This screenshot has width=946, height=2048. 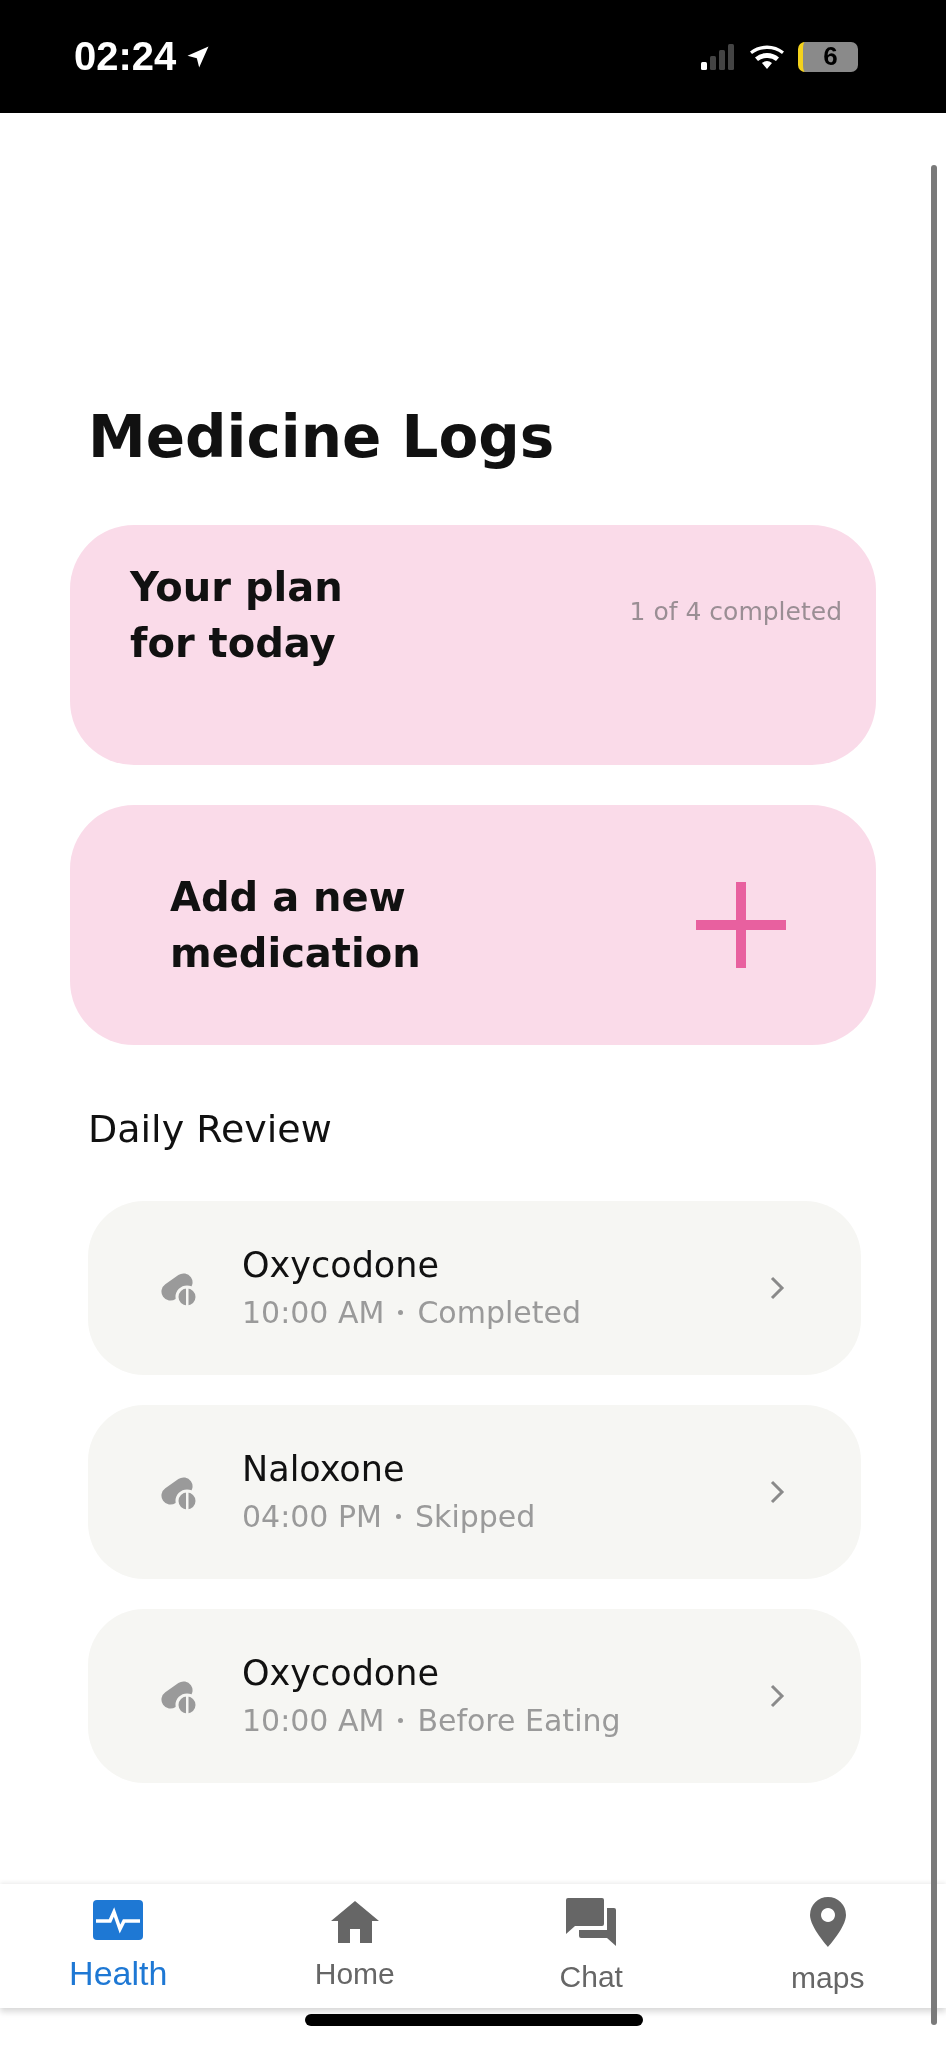 I want to click on nav-tab: maps, so click(x=827, y=1946).